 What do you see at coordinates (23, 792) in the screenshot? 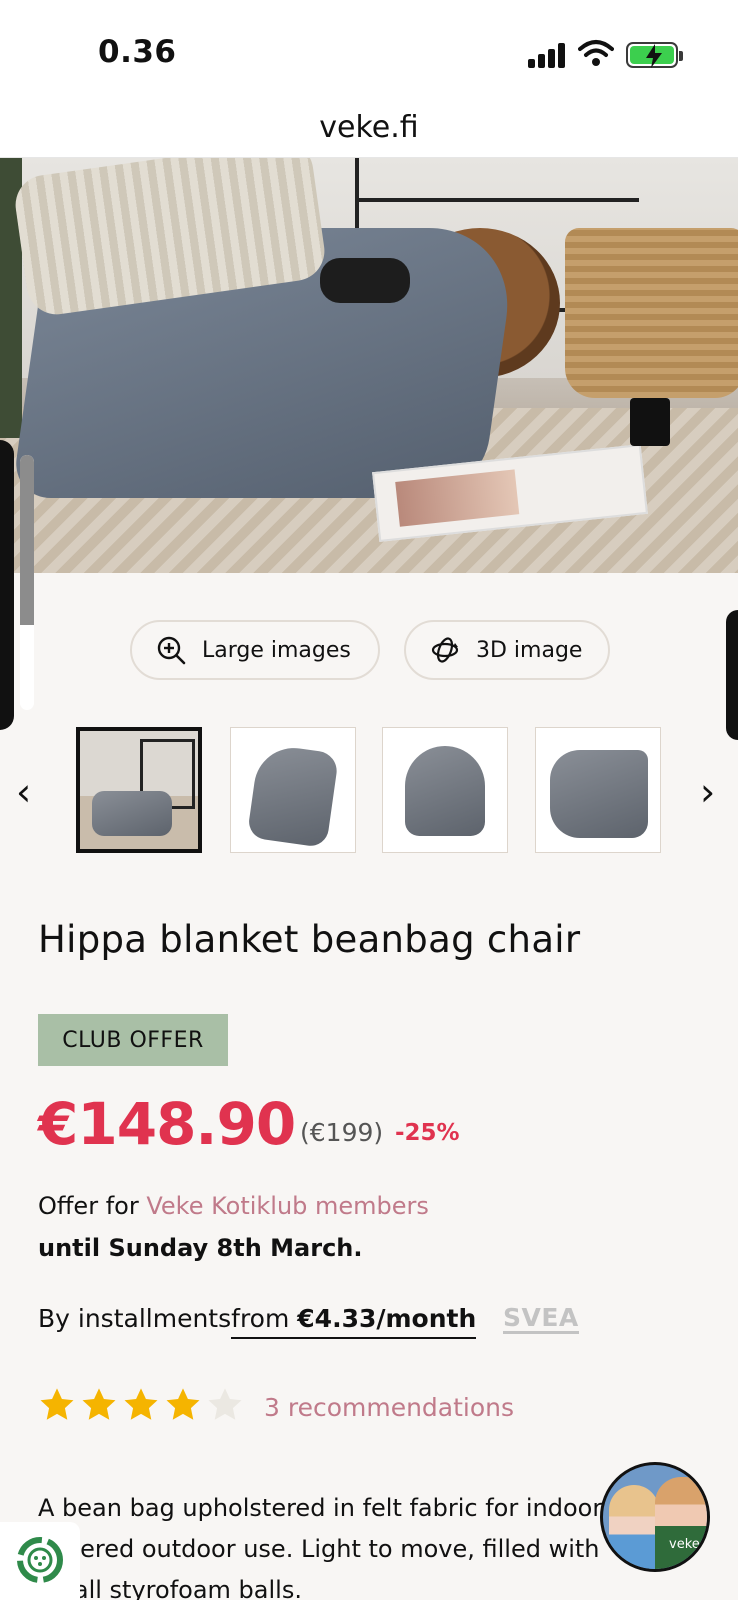
I see `thumbnail-prev-chevron-icon: ‹` at bounding box center [23, 792].